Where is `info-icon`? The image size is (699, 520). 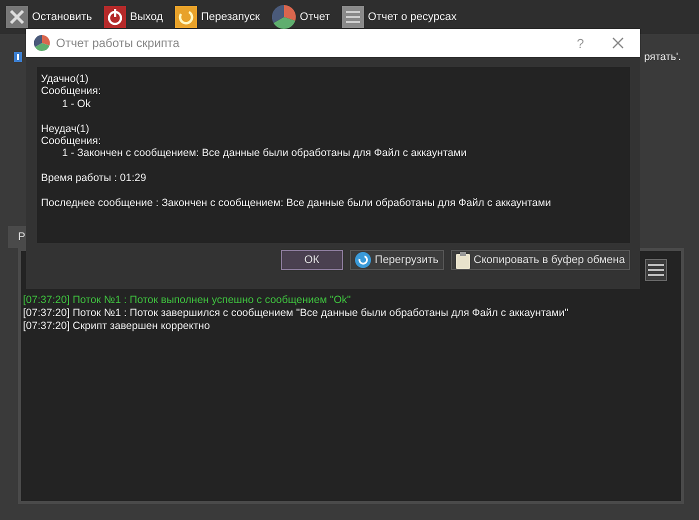
info-icon is located at coordinates (18, 57).